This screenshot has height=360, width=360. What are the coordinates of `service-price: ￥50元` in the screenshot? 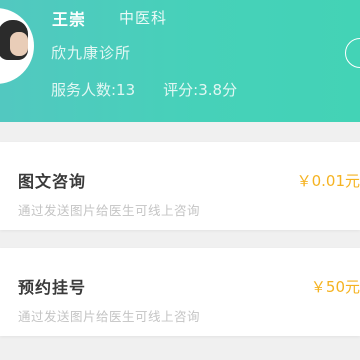 It's located at (335, 287).